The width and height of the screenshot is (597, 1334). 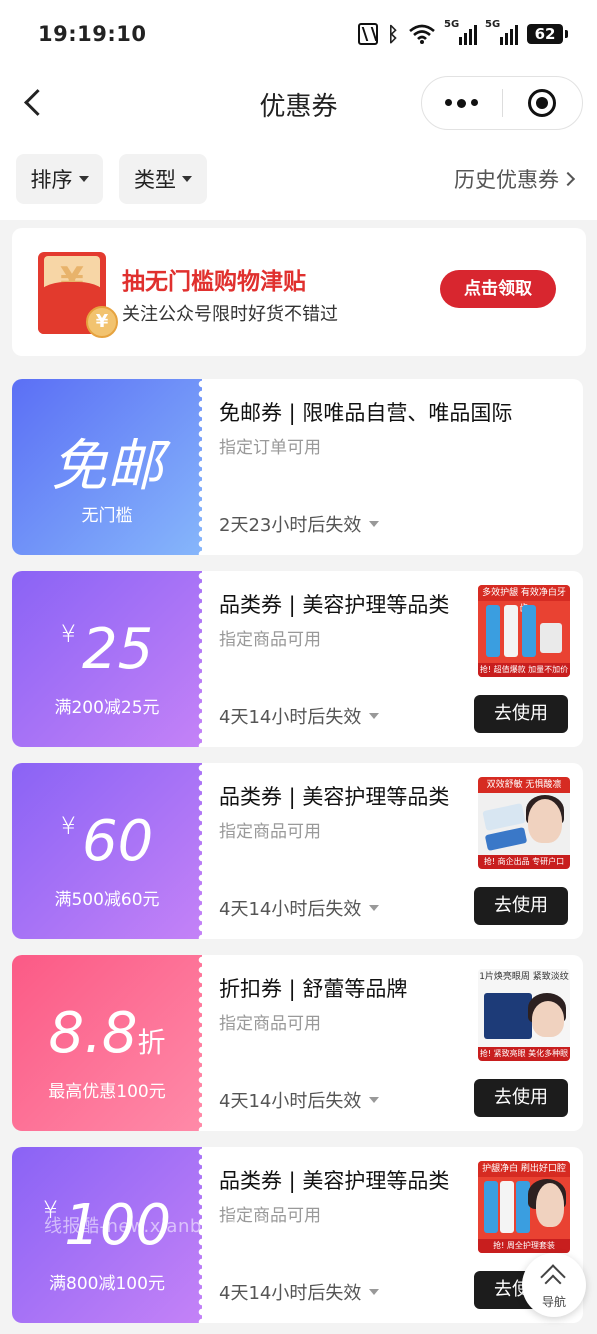 I want to click on product-thumbnail: 双效舒敏 无惧酸凛 抢! 商企出品 专研户口, so click(x=524, y=823).